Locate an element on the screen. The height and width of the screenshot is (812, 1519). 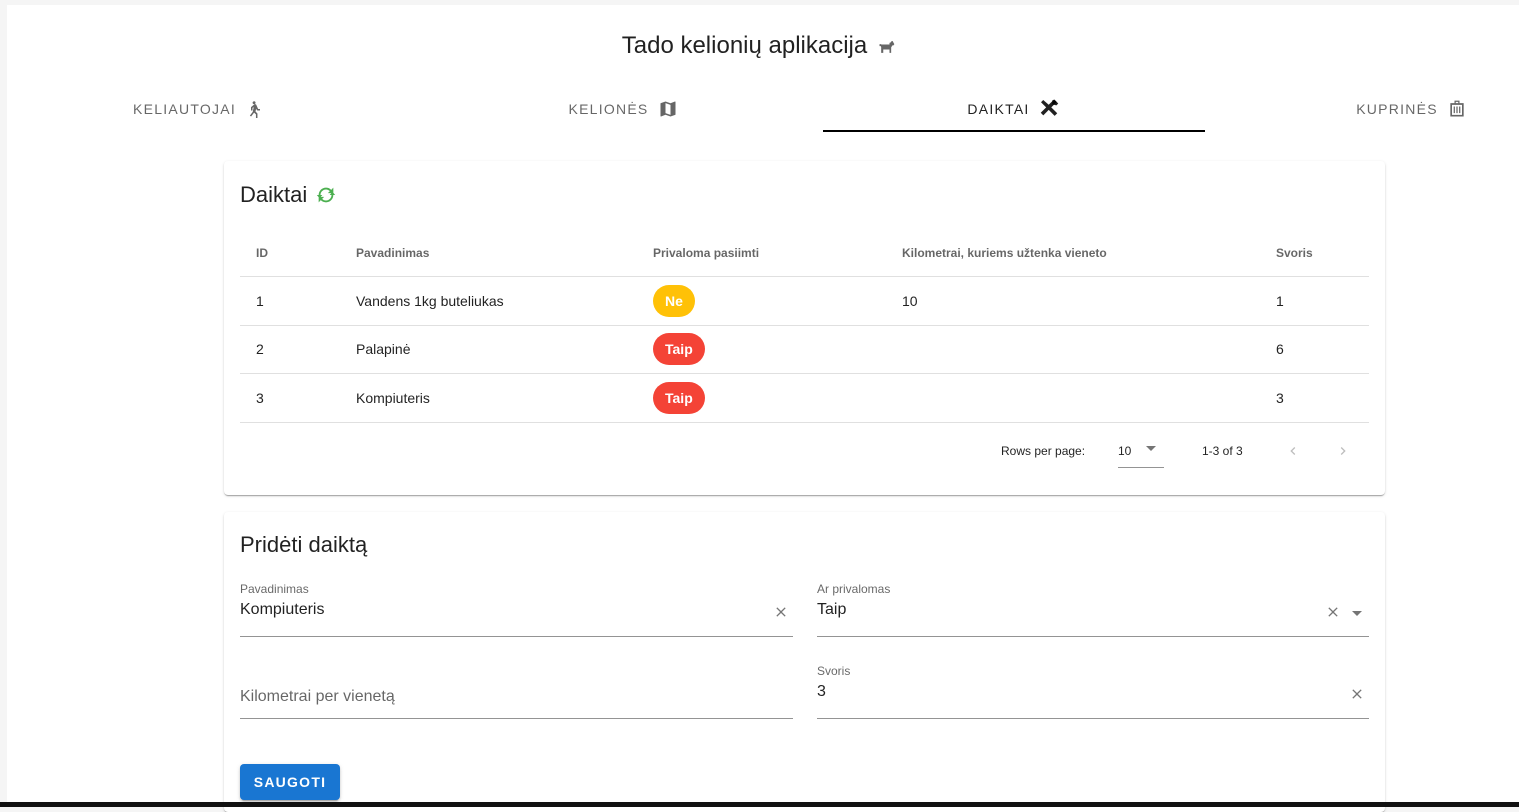
tab-label: Kelionės is located at coordinates (608, 109).